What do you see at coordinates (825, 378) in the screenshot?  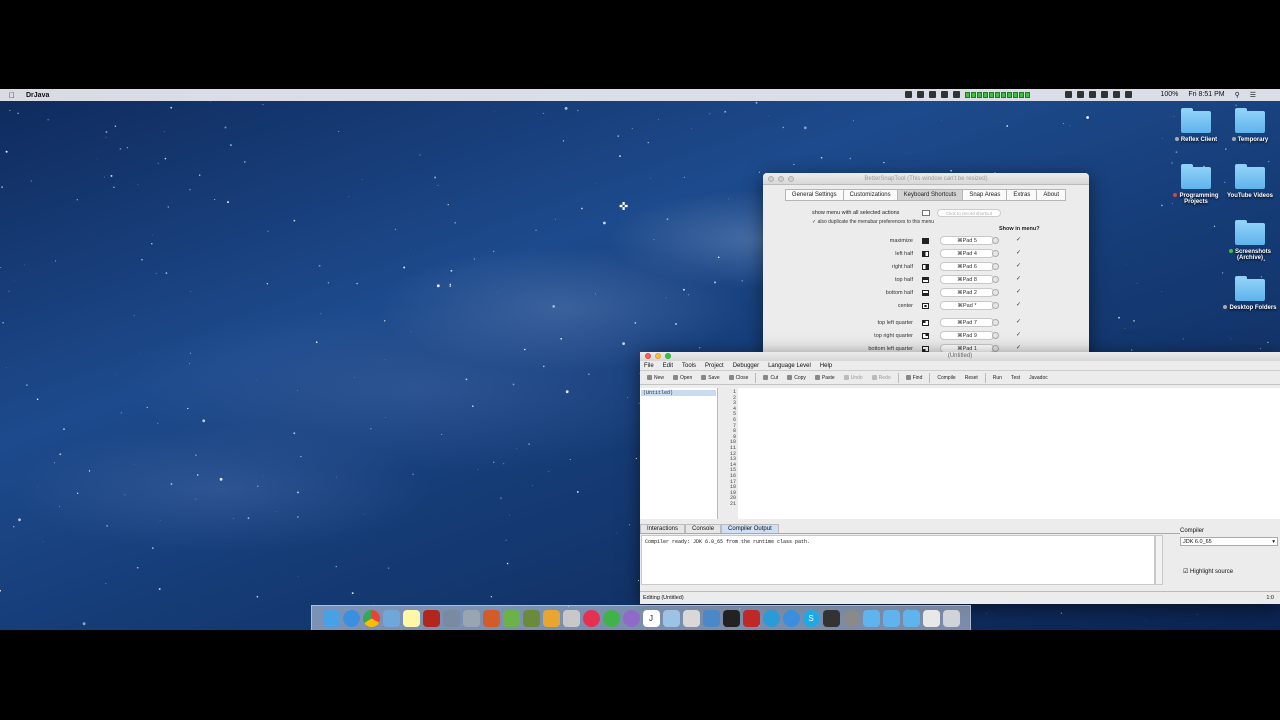 I see `paste-button: Paste` at bounding box center [825, 378].